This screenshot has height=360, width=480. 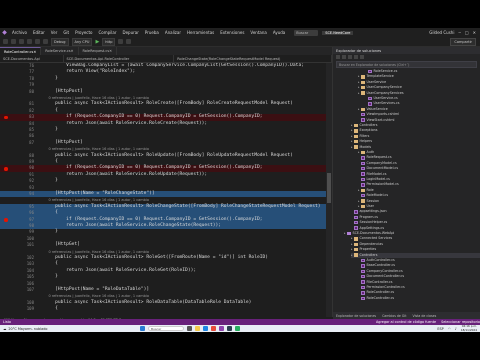 What do you see at coordinates (366, 190) in the screenshot?
I see `tree-item: ▸ Role` at bounding box center [366, 190].